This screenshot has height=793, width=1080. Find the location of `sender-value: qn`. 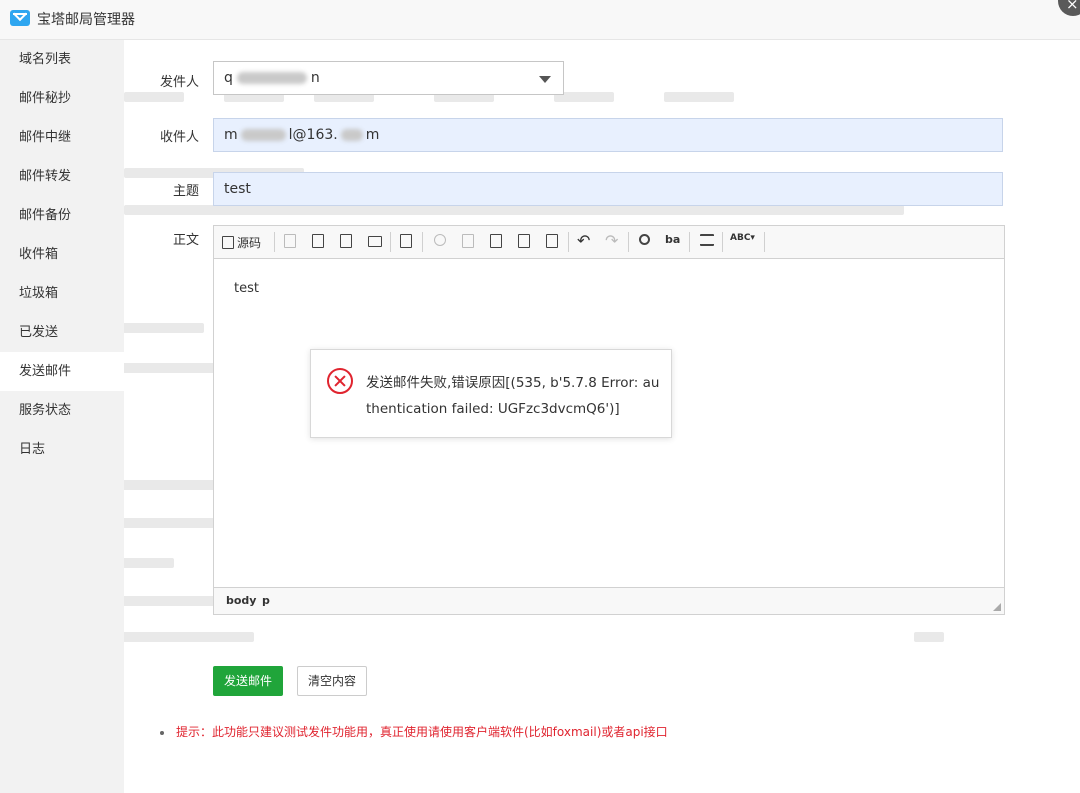

sender-value: qn is located at coordinates (272, 78).